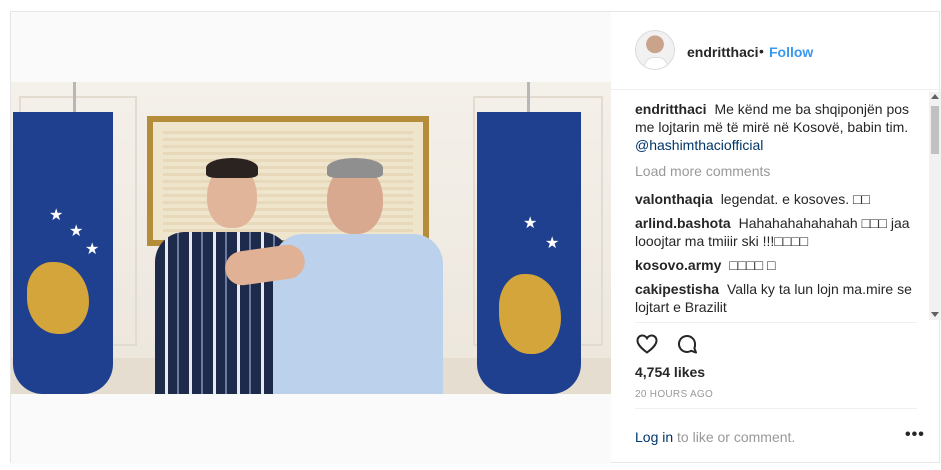 The width and height of the screenshot is (941, 470). Describe the element at coordinates (795, 199) in the screenshot. I see `comment-text: legendat. e kosoves. □□` at that location.